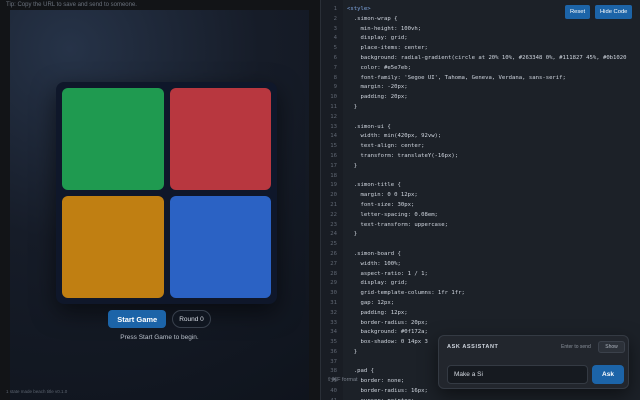  Describe the element at coordinates (398, 224) in the screenshot. I see `code-text: text-transform: uppercase;` at that location.